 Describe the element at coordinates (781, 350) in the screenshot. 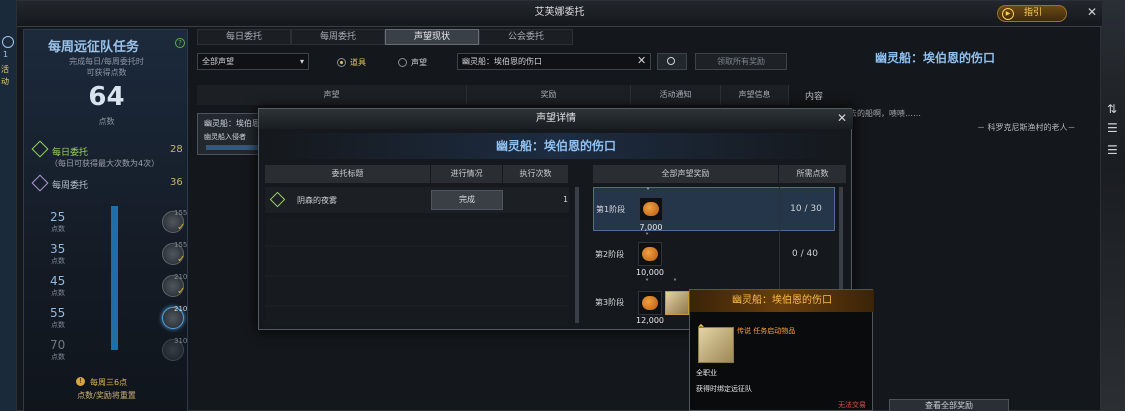

I see `item-tooltip: 幽灵船：埃伯恩的伤口 ↑ 传说 任务启动物品 全职业 获得时绑定远征队 无法交易` at that location.